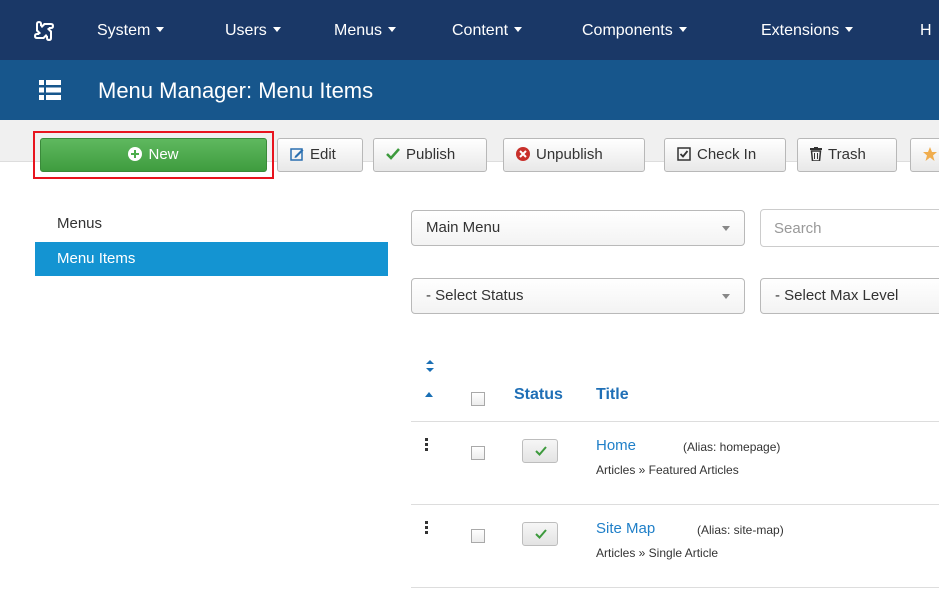 The image size is (939, 597). Describe the element at coordinates (732, 447) in the screenshot. I see `item-alias: (Alias: homepage)` at that location.